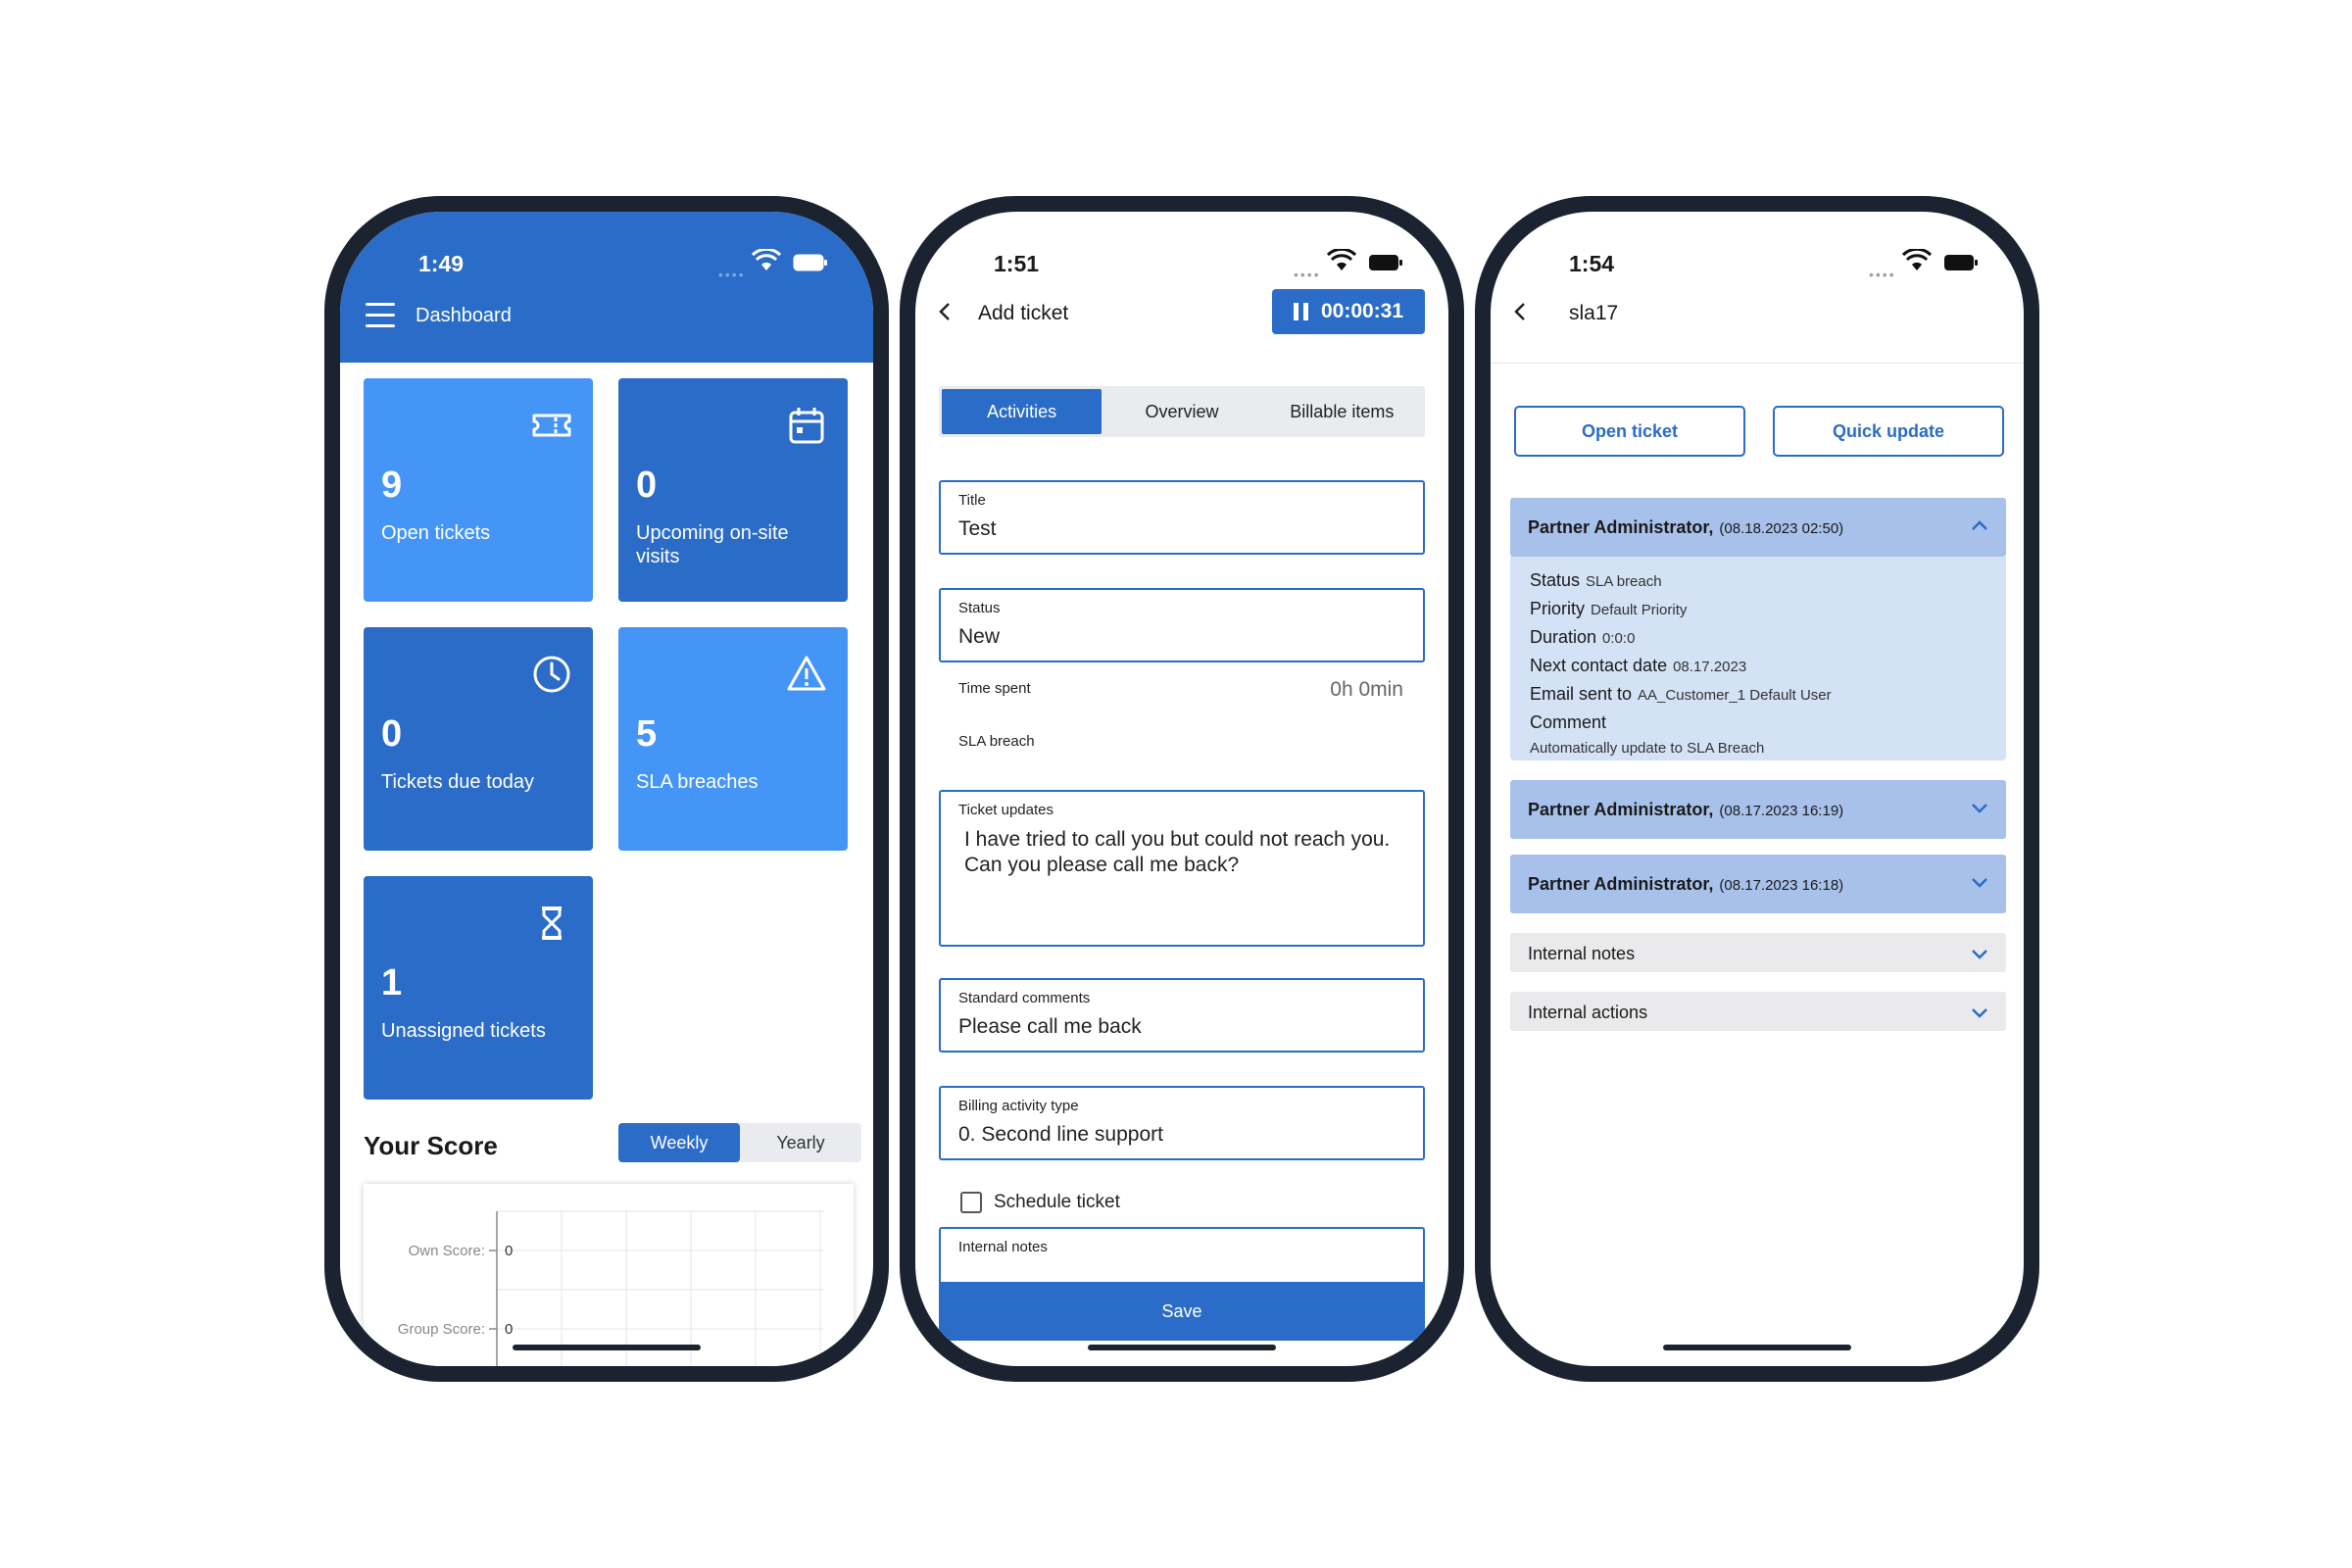  I want to click on standard-comments-field: Standard comments Please call me back, so click(1182, 1015).